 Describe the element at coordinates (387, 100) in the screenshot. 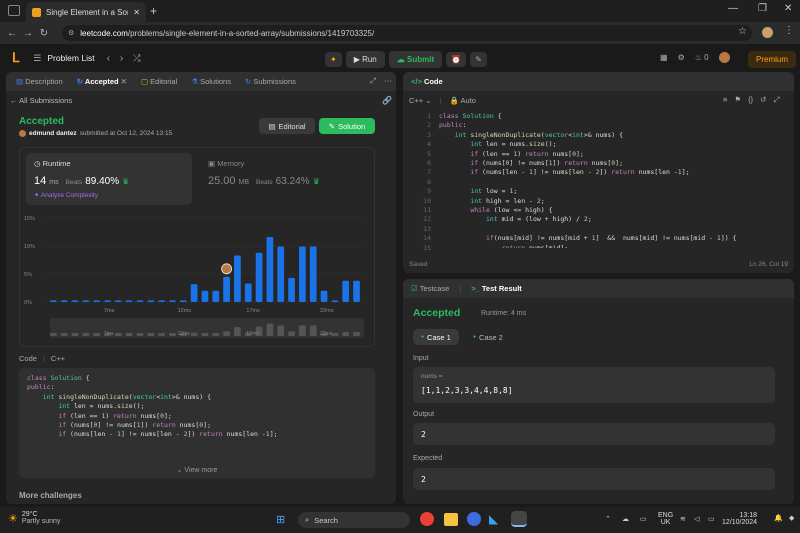

I see `share-link-icon: 🔗` at that location.